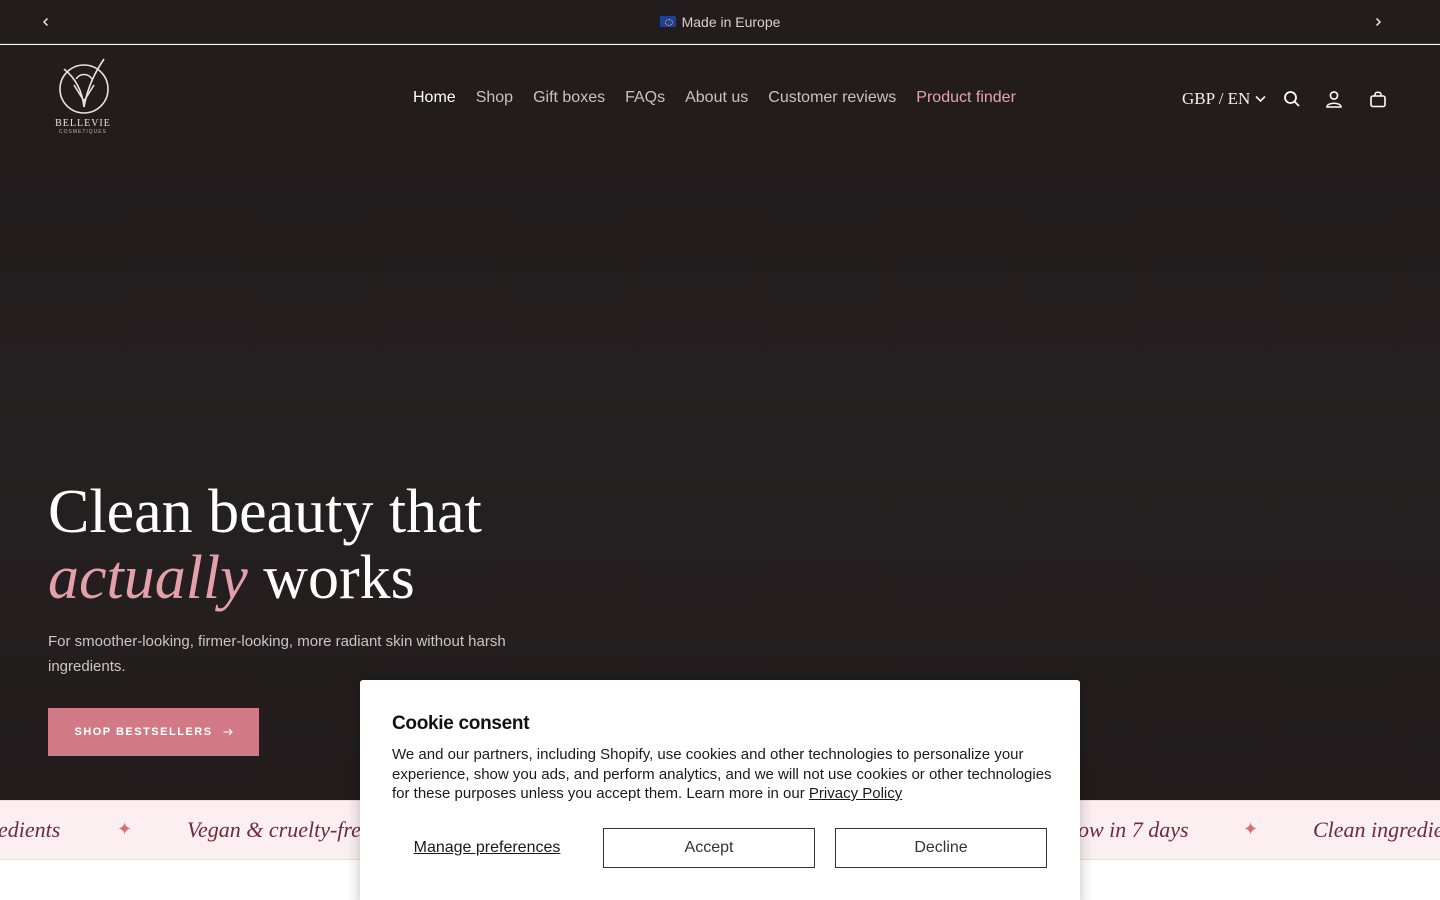  What do you see at coordinates (331, 578) in the screenshot?
I see `hero-title-rest: works` at bounding box center [331, 578].